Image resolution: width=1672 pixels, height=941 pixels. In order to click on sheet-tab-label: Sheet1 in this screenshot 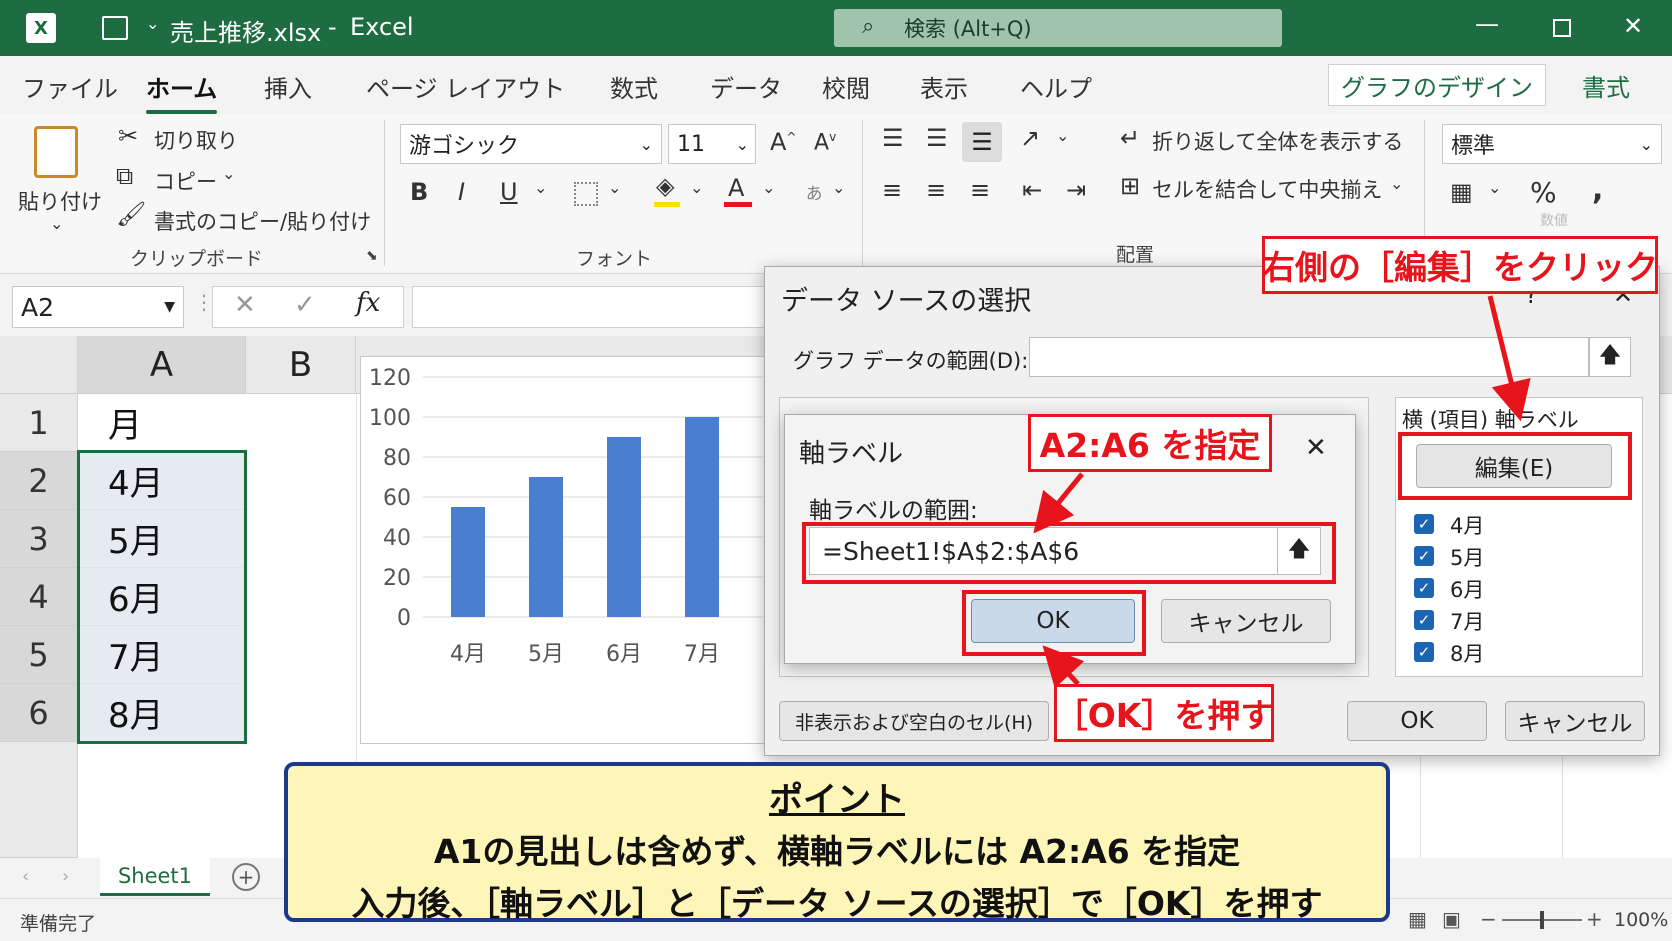, I will do `click(155, 875)`.